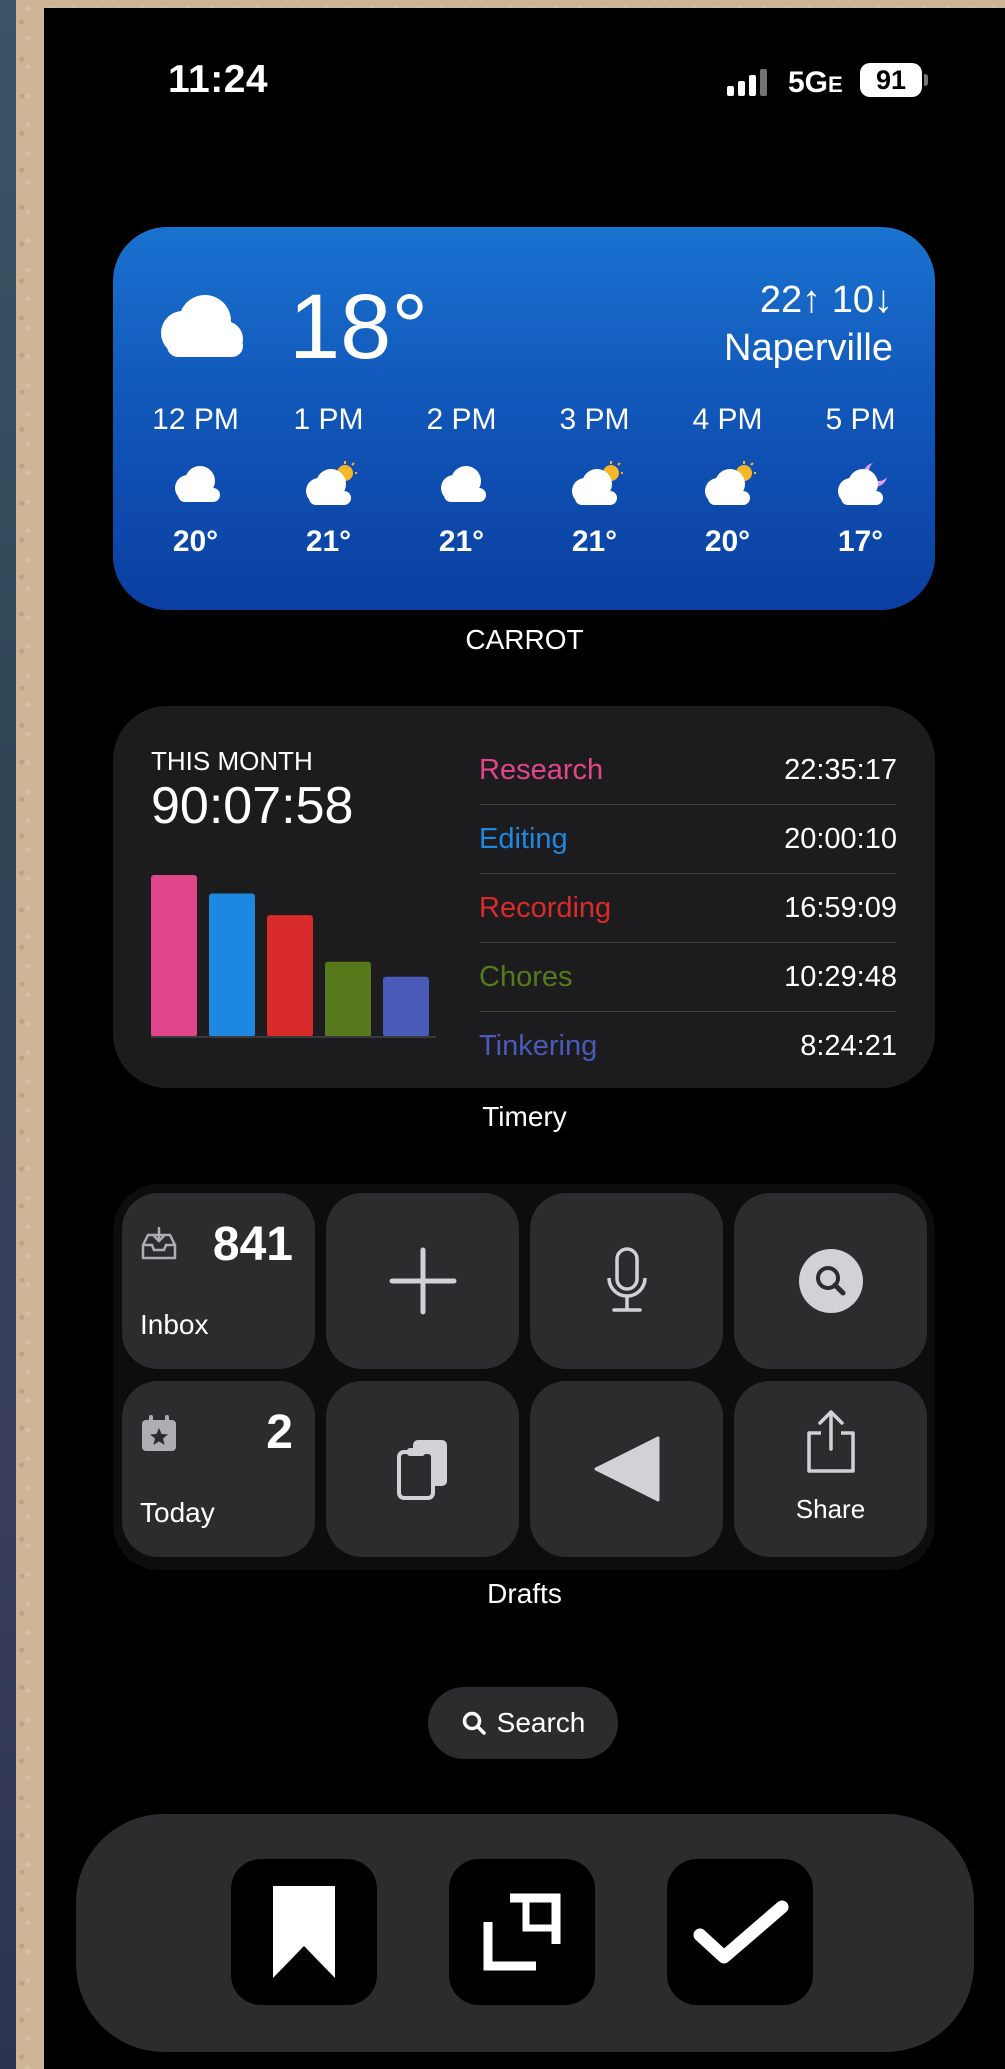 The width and height of the screenshot is (1005, 2069). Describe the element at coordinates (159, 1433) in the screenshot. I see `calendar-star-icon` at that location.